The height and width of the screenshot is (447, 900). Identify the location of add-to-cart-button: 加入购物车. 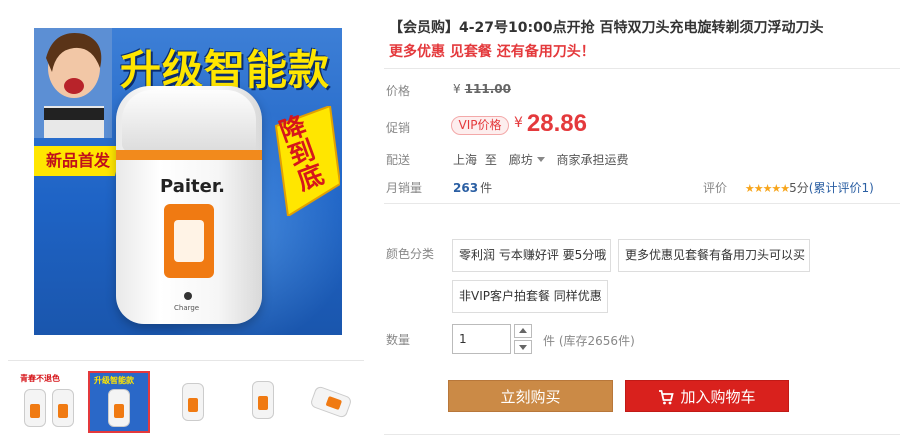
(707, 396).